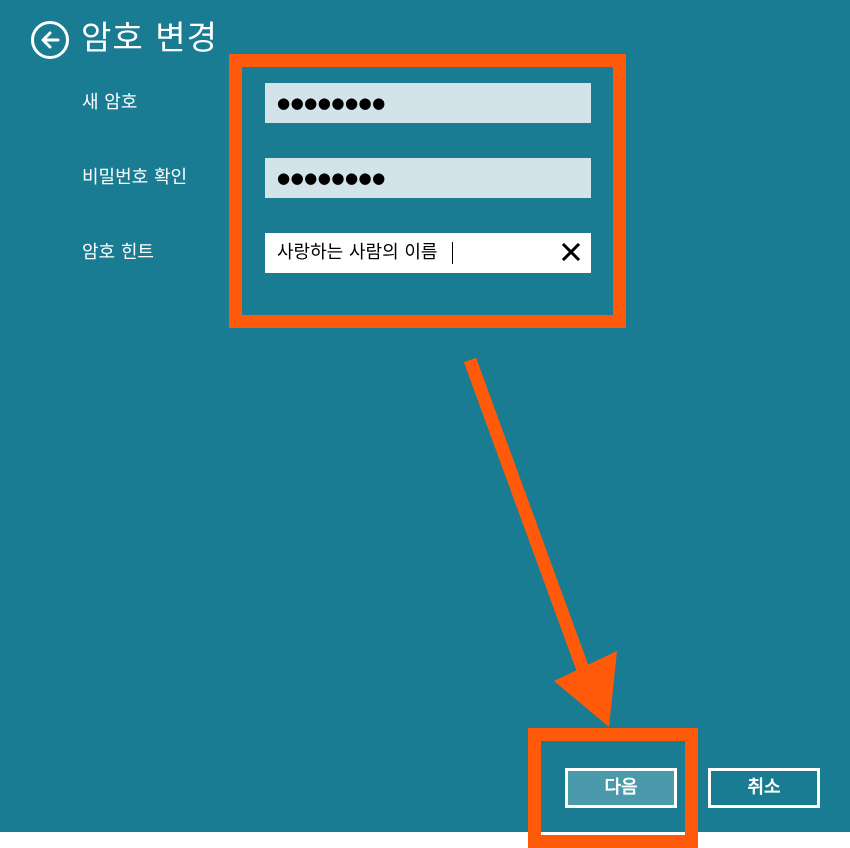  Describe the element at coordinates (621, 788) in the screenshot. I see `next-button: 다음` at that location.